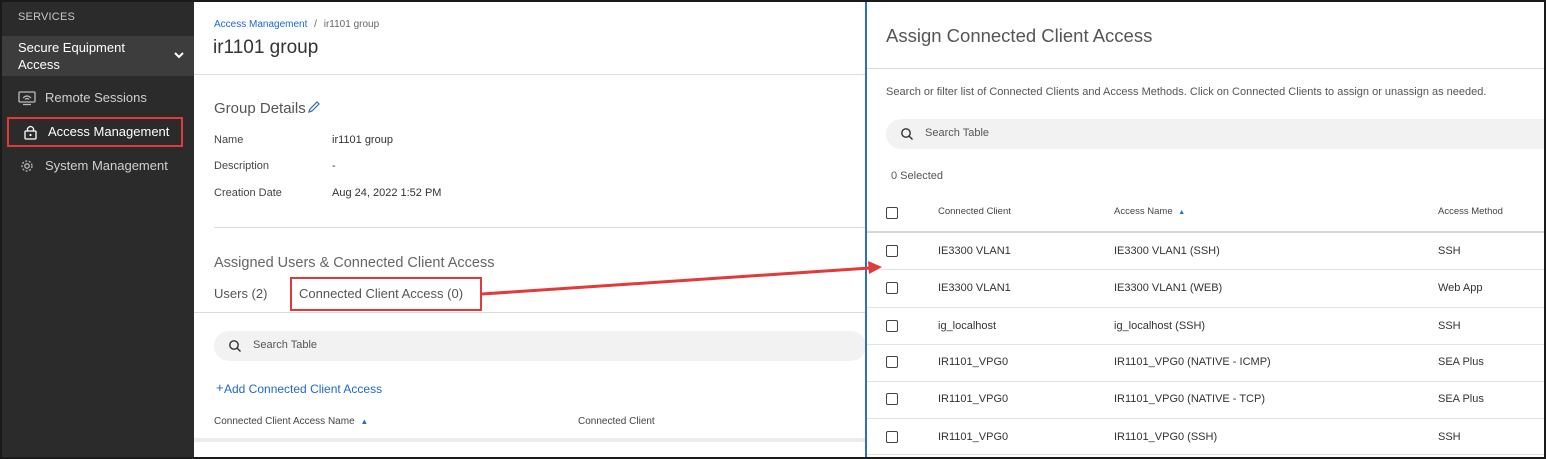  I want to click on table-header-access-name: Access Name ▲, so click(1149, 211).